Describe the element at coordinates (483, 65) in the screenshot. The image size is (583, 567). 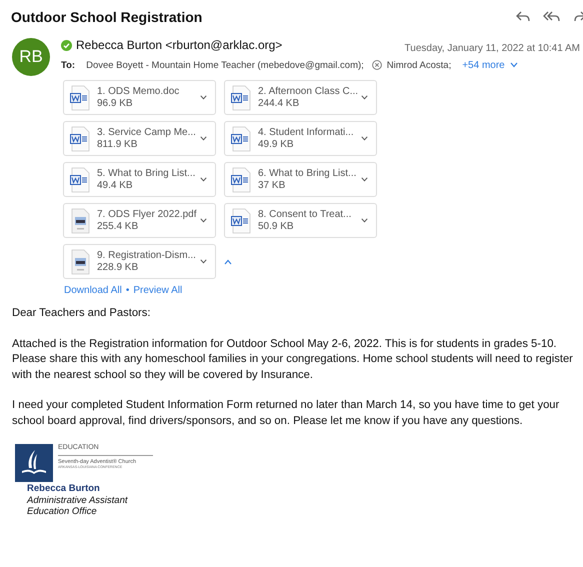
I see `more-recipients-link: +54 more` at that location.